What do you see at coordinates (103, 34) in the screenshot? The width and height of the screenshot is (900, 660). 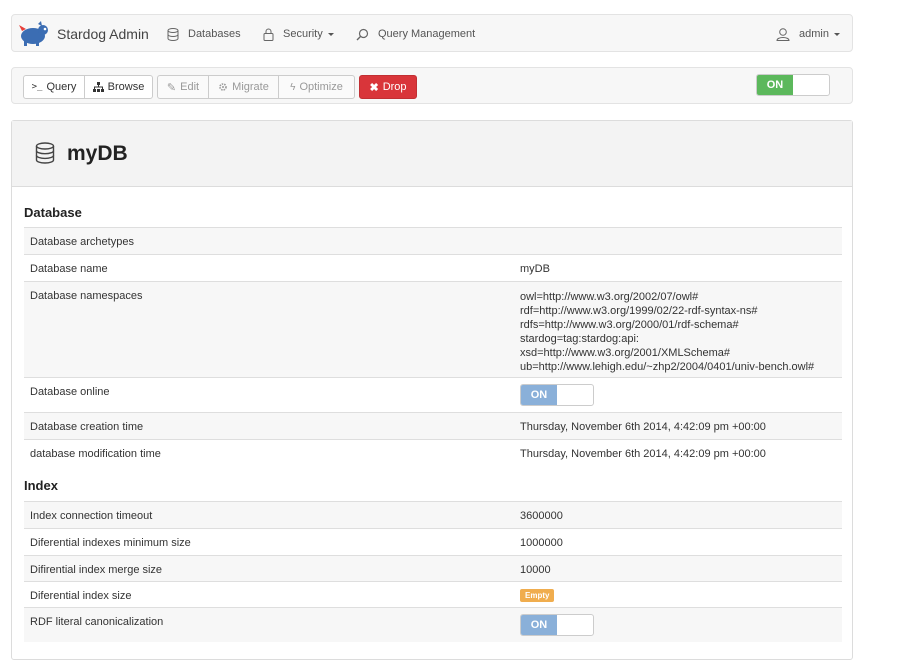 I see `brand-name: Stardog Admin` at bounding box center [103, 34].